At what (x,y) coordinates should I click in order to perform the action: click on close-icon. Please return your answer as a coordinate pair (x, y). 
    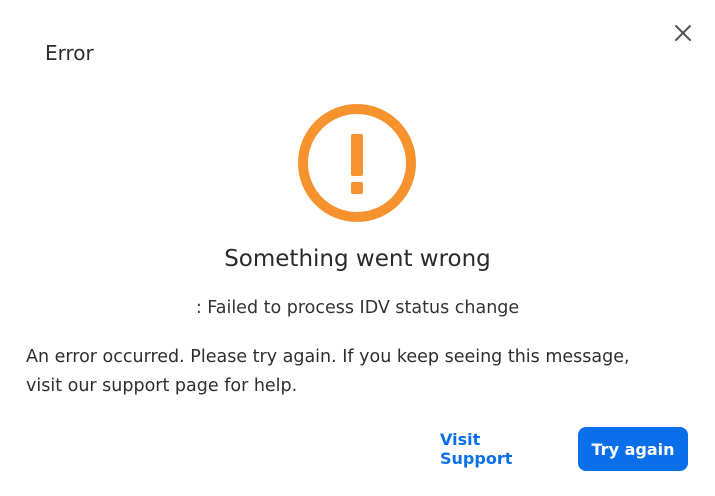
    Looking at the image, I should click on (683, 33).